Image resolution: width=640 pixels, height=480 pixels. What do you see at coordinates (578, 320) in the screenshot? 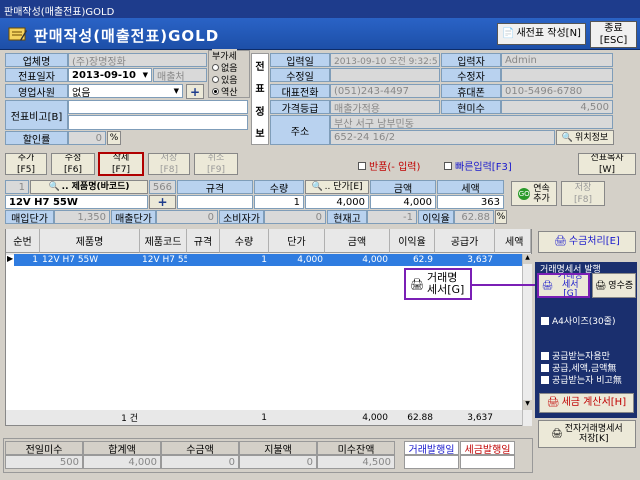
I see `a4-checkbox: A4사이즈(30줄)` at bounding box center [578, 320].